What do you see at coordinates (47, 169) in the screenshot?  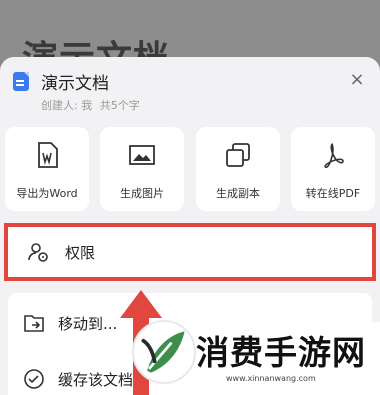 I see `export-word-button: 导出为Word` at bounding box center [47, 169].